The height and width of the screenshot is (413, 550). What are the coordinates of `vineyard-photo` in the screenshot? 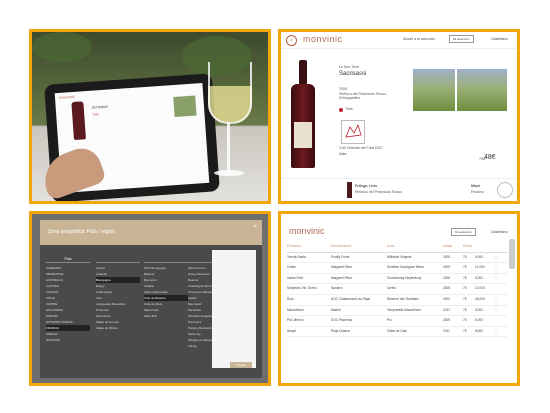 It's located at (482, 90).